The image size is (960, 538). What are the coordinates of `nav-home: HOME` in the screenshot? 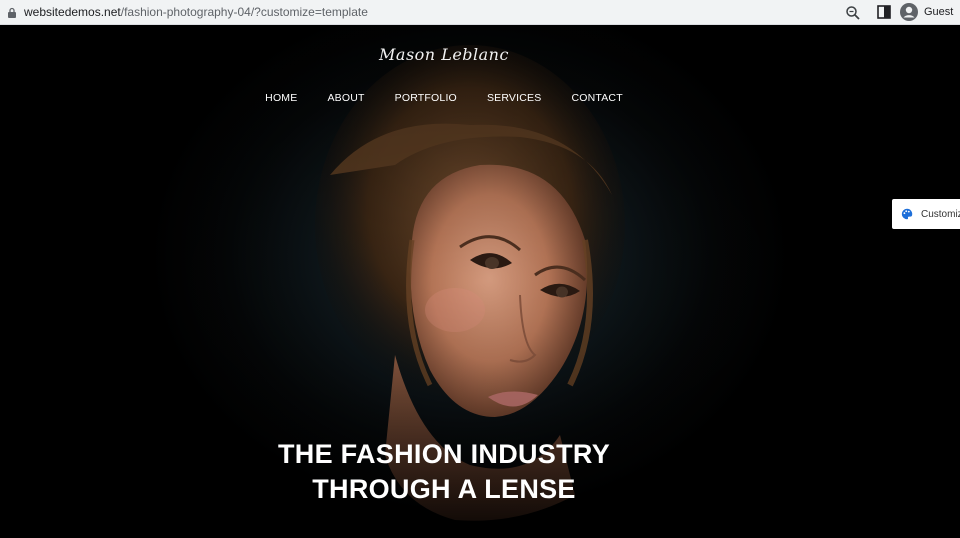 It's located at (281, 98).